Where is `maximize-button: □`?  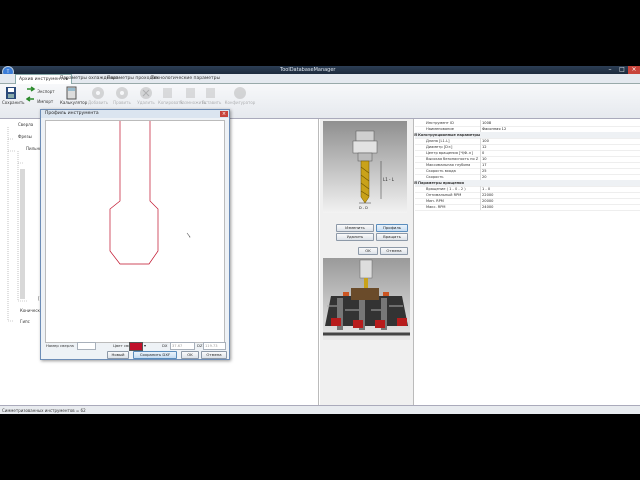 maximize-button: □ is located at coordinates (622, 70).